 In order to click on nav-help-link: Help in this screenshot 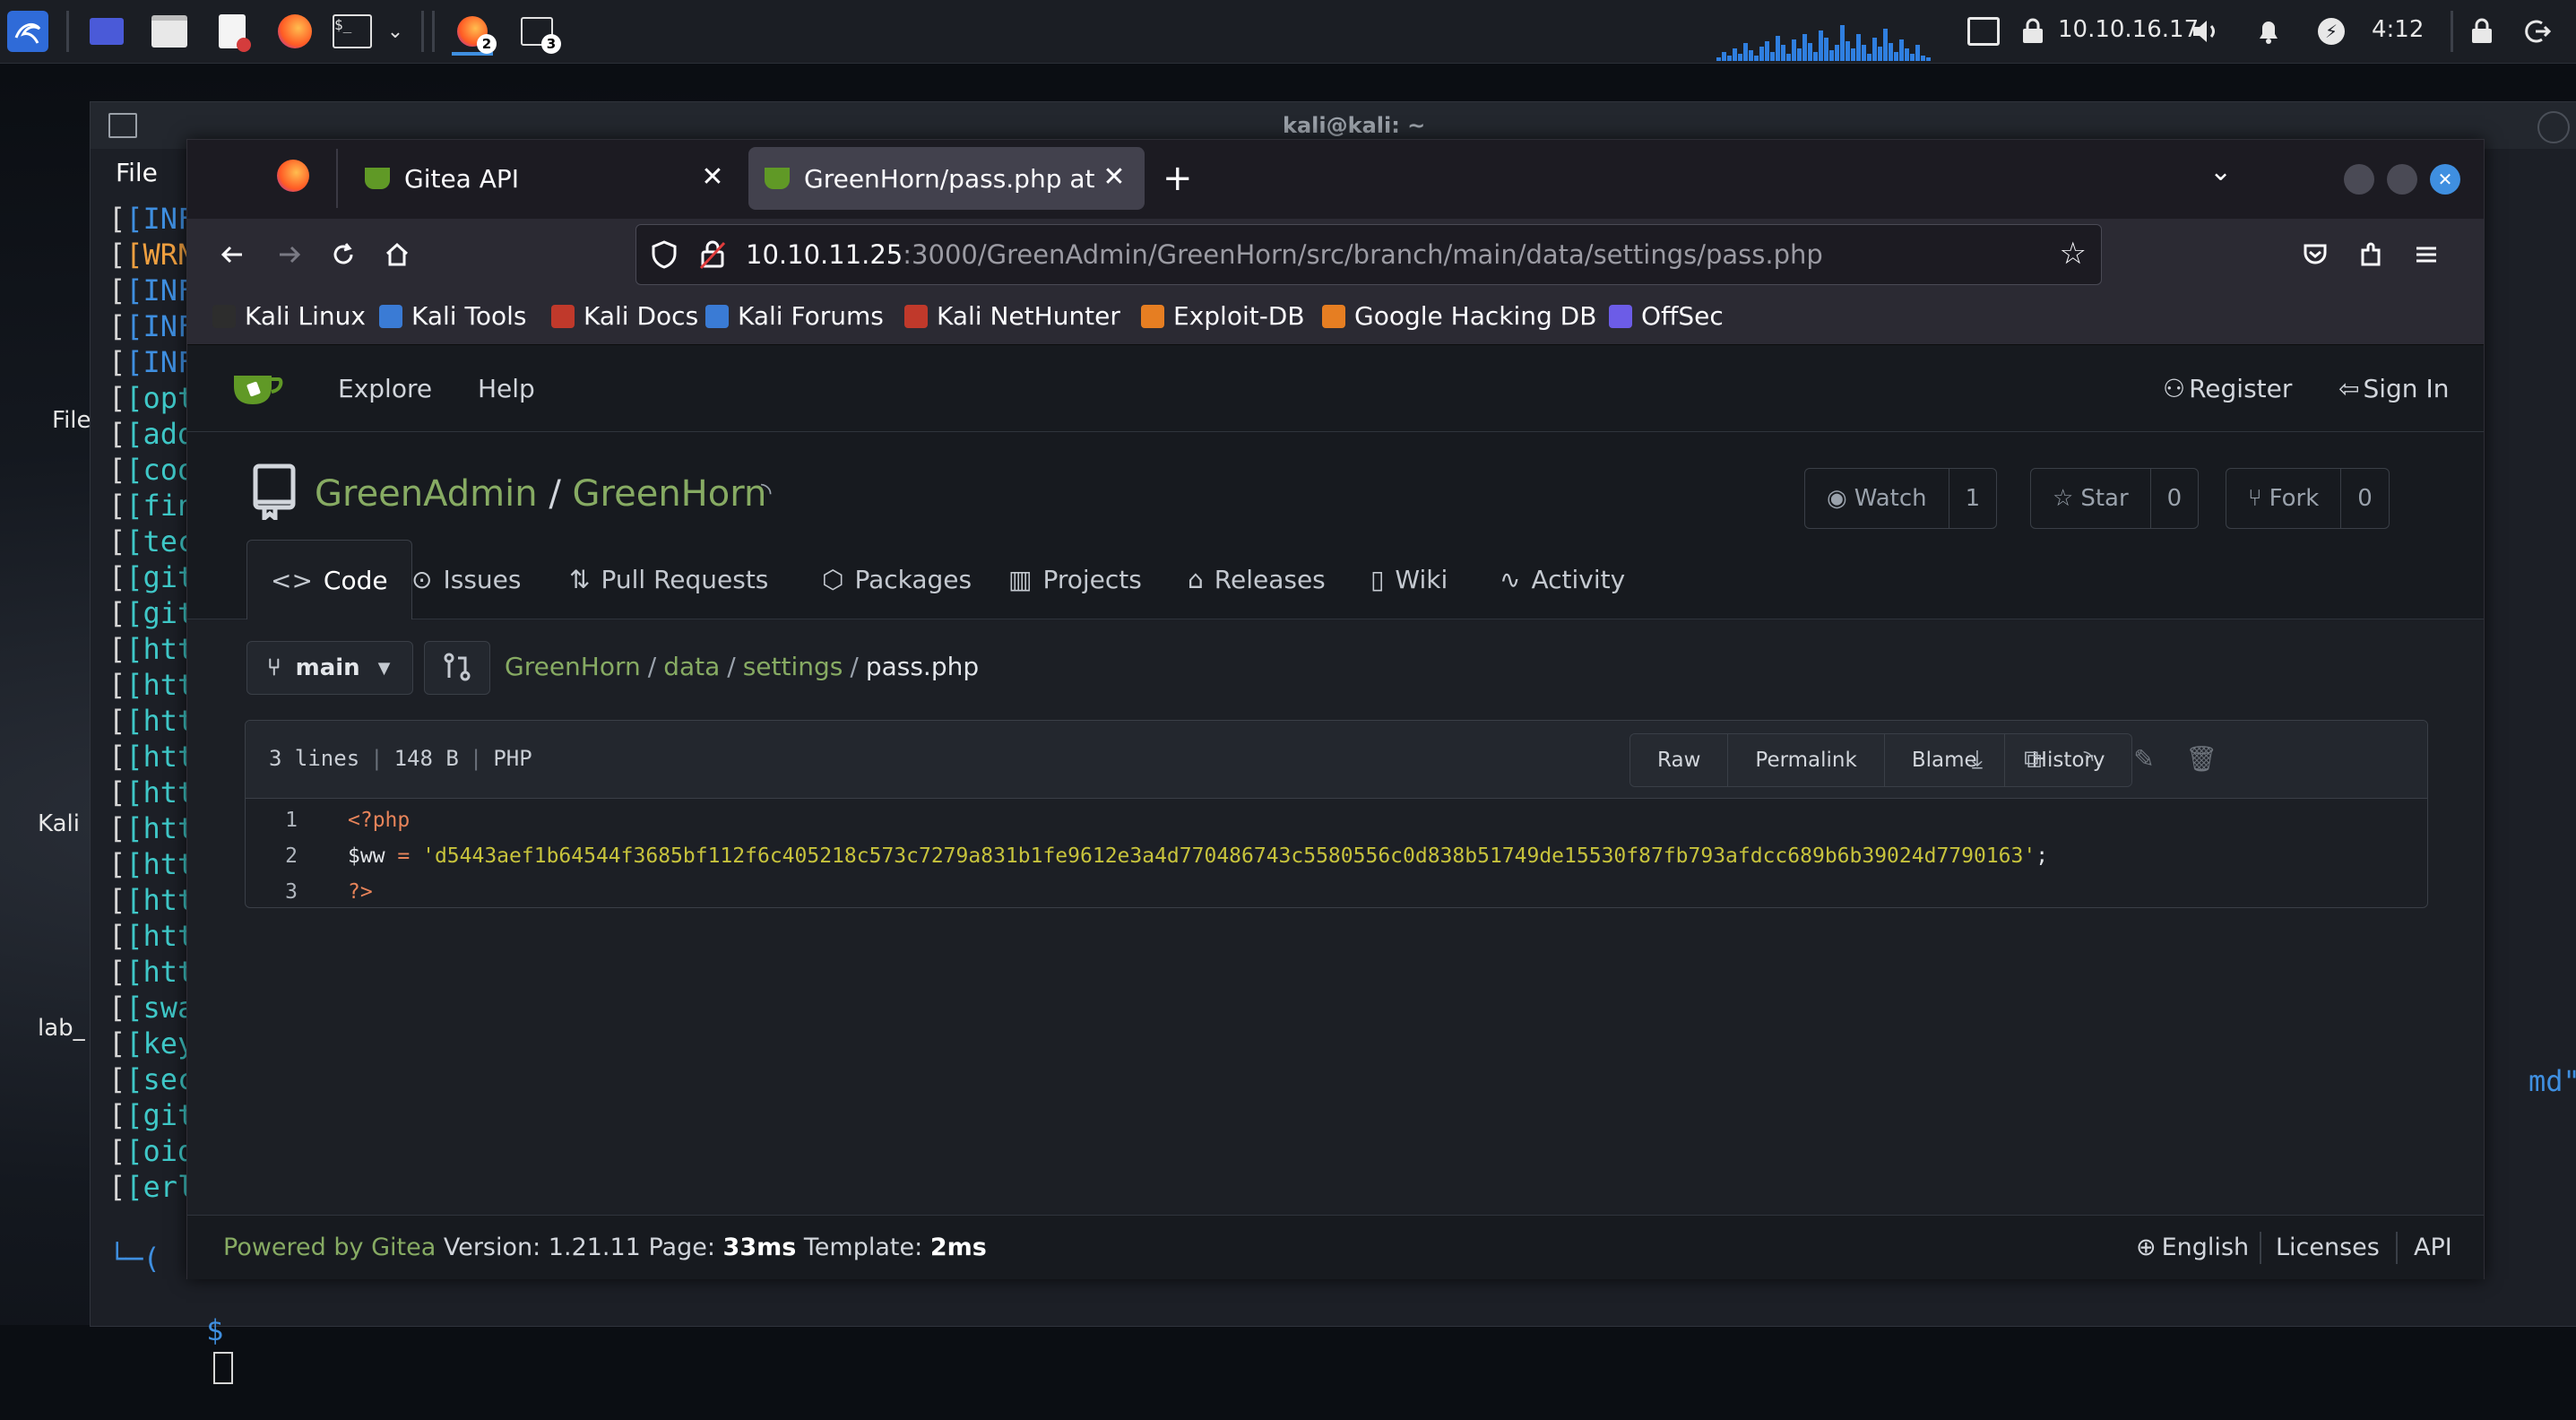, I will do `click(506, 389)`.